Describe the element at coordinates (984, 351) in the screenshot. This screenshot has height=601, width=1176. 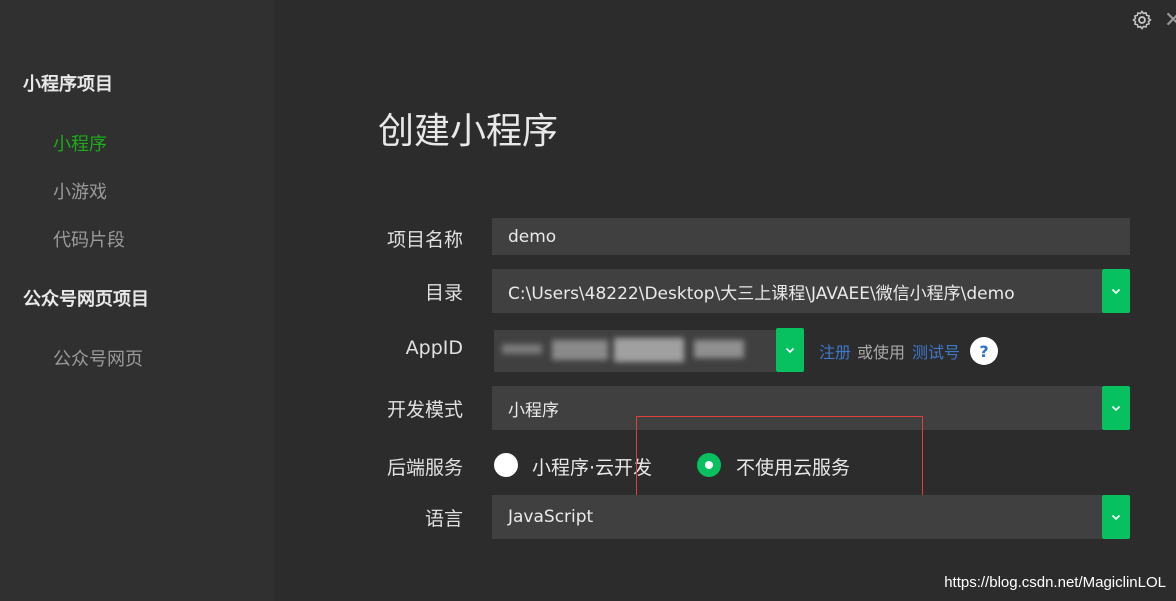
I see `help-icon: ?` at that location.